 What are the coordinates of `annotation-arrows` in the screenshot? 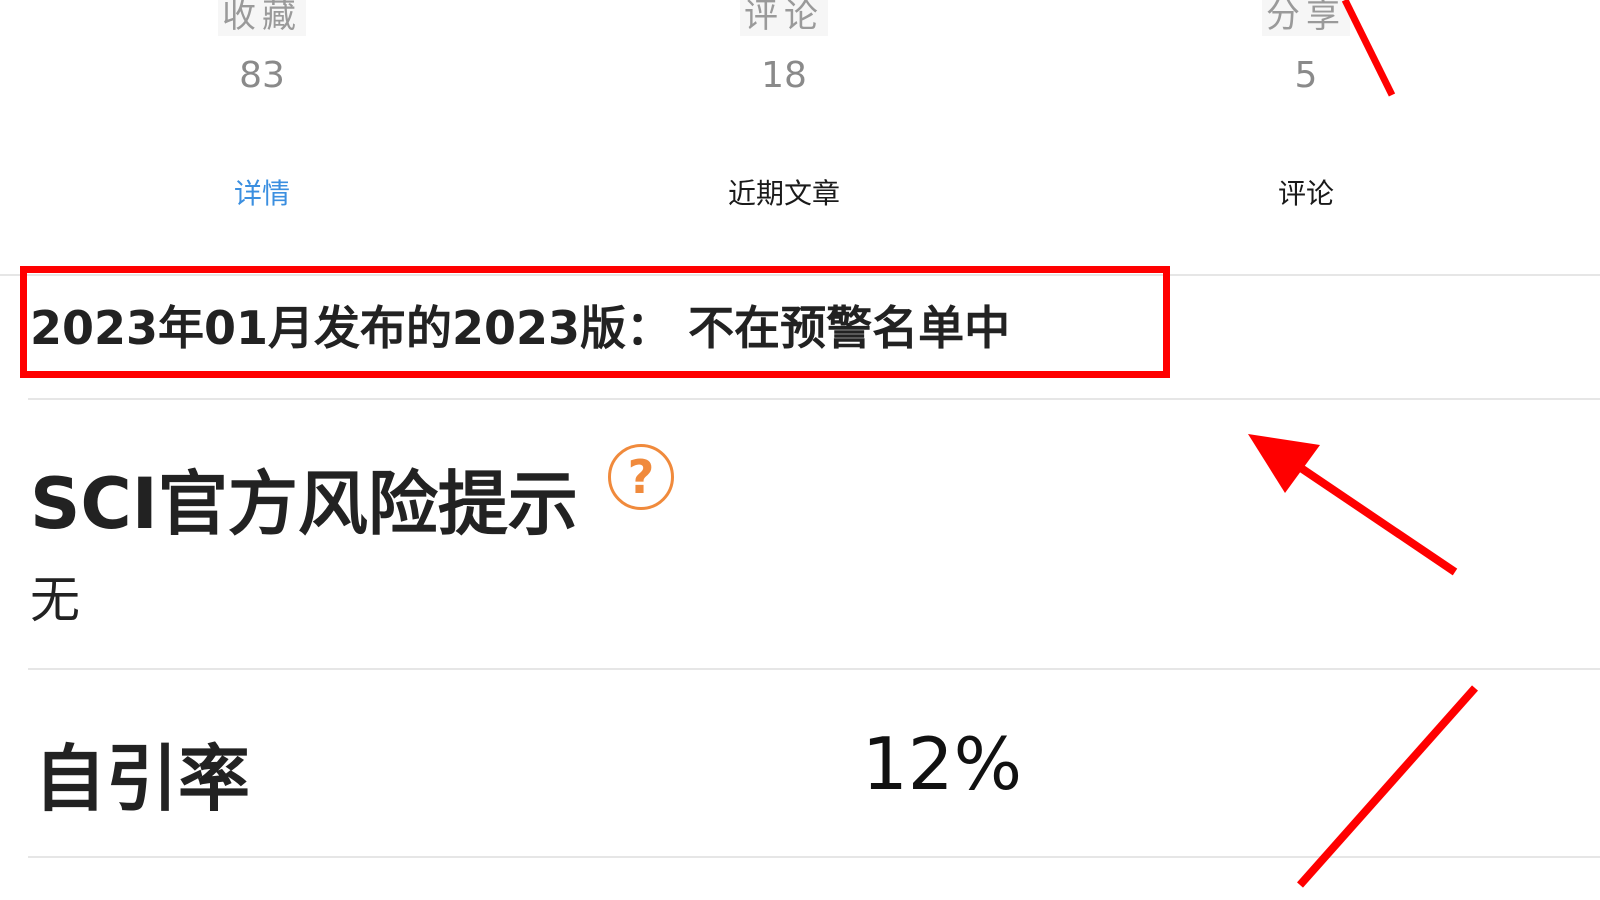 It's located at (1363, 444).